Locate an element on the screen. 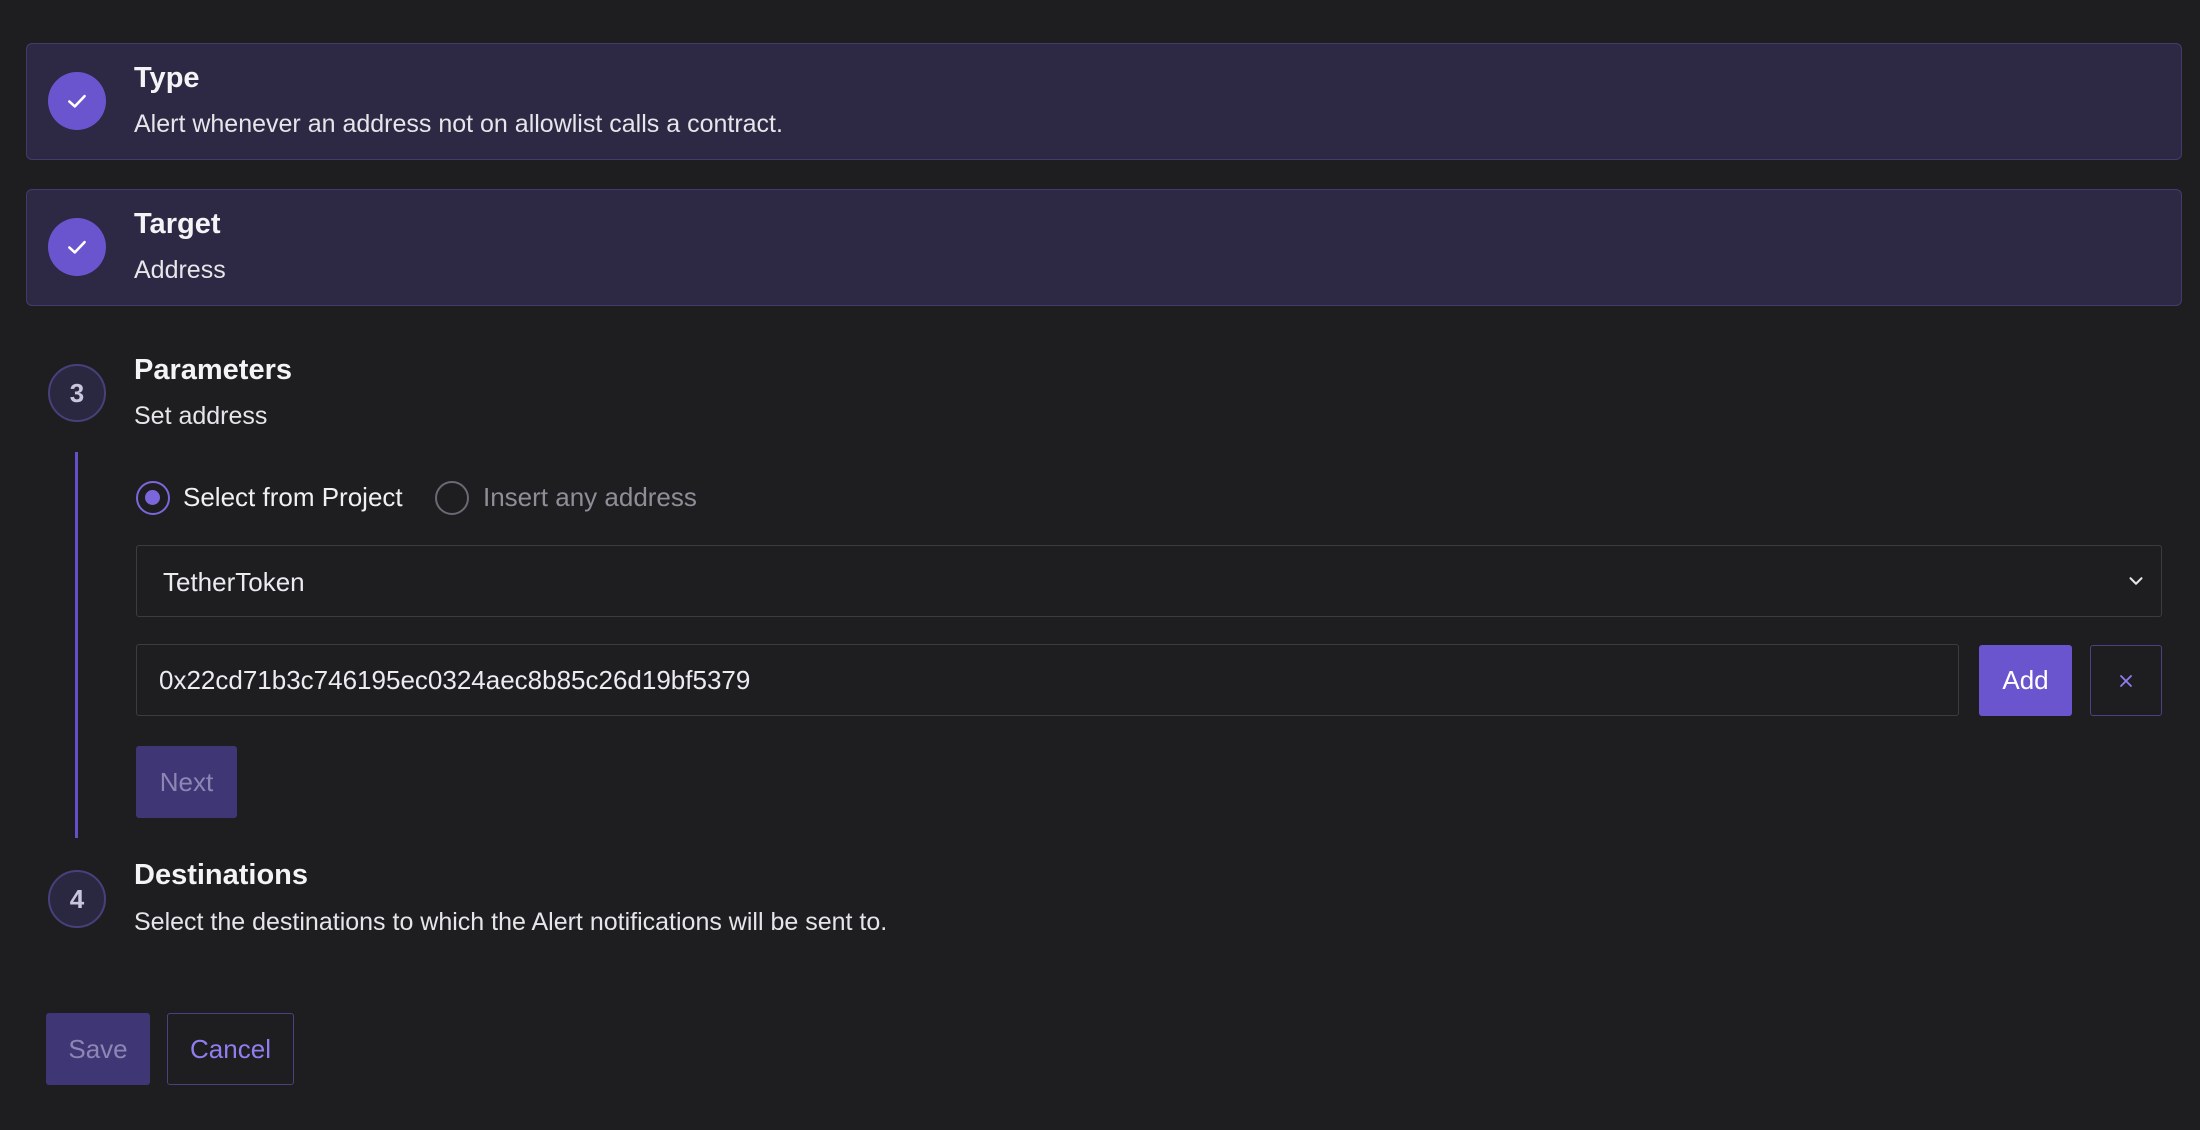 The image size is (2200, 1130). contract-select: TetherToken is located at coordinates (1149, 581).